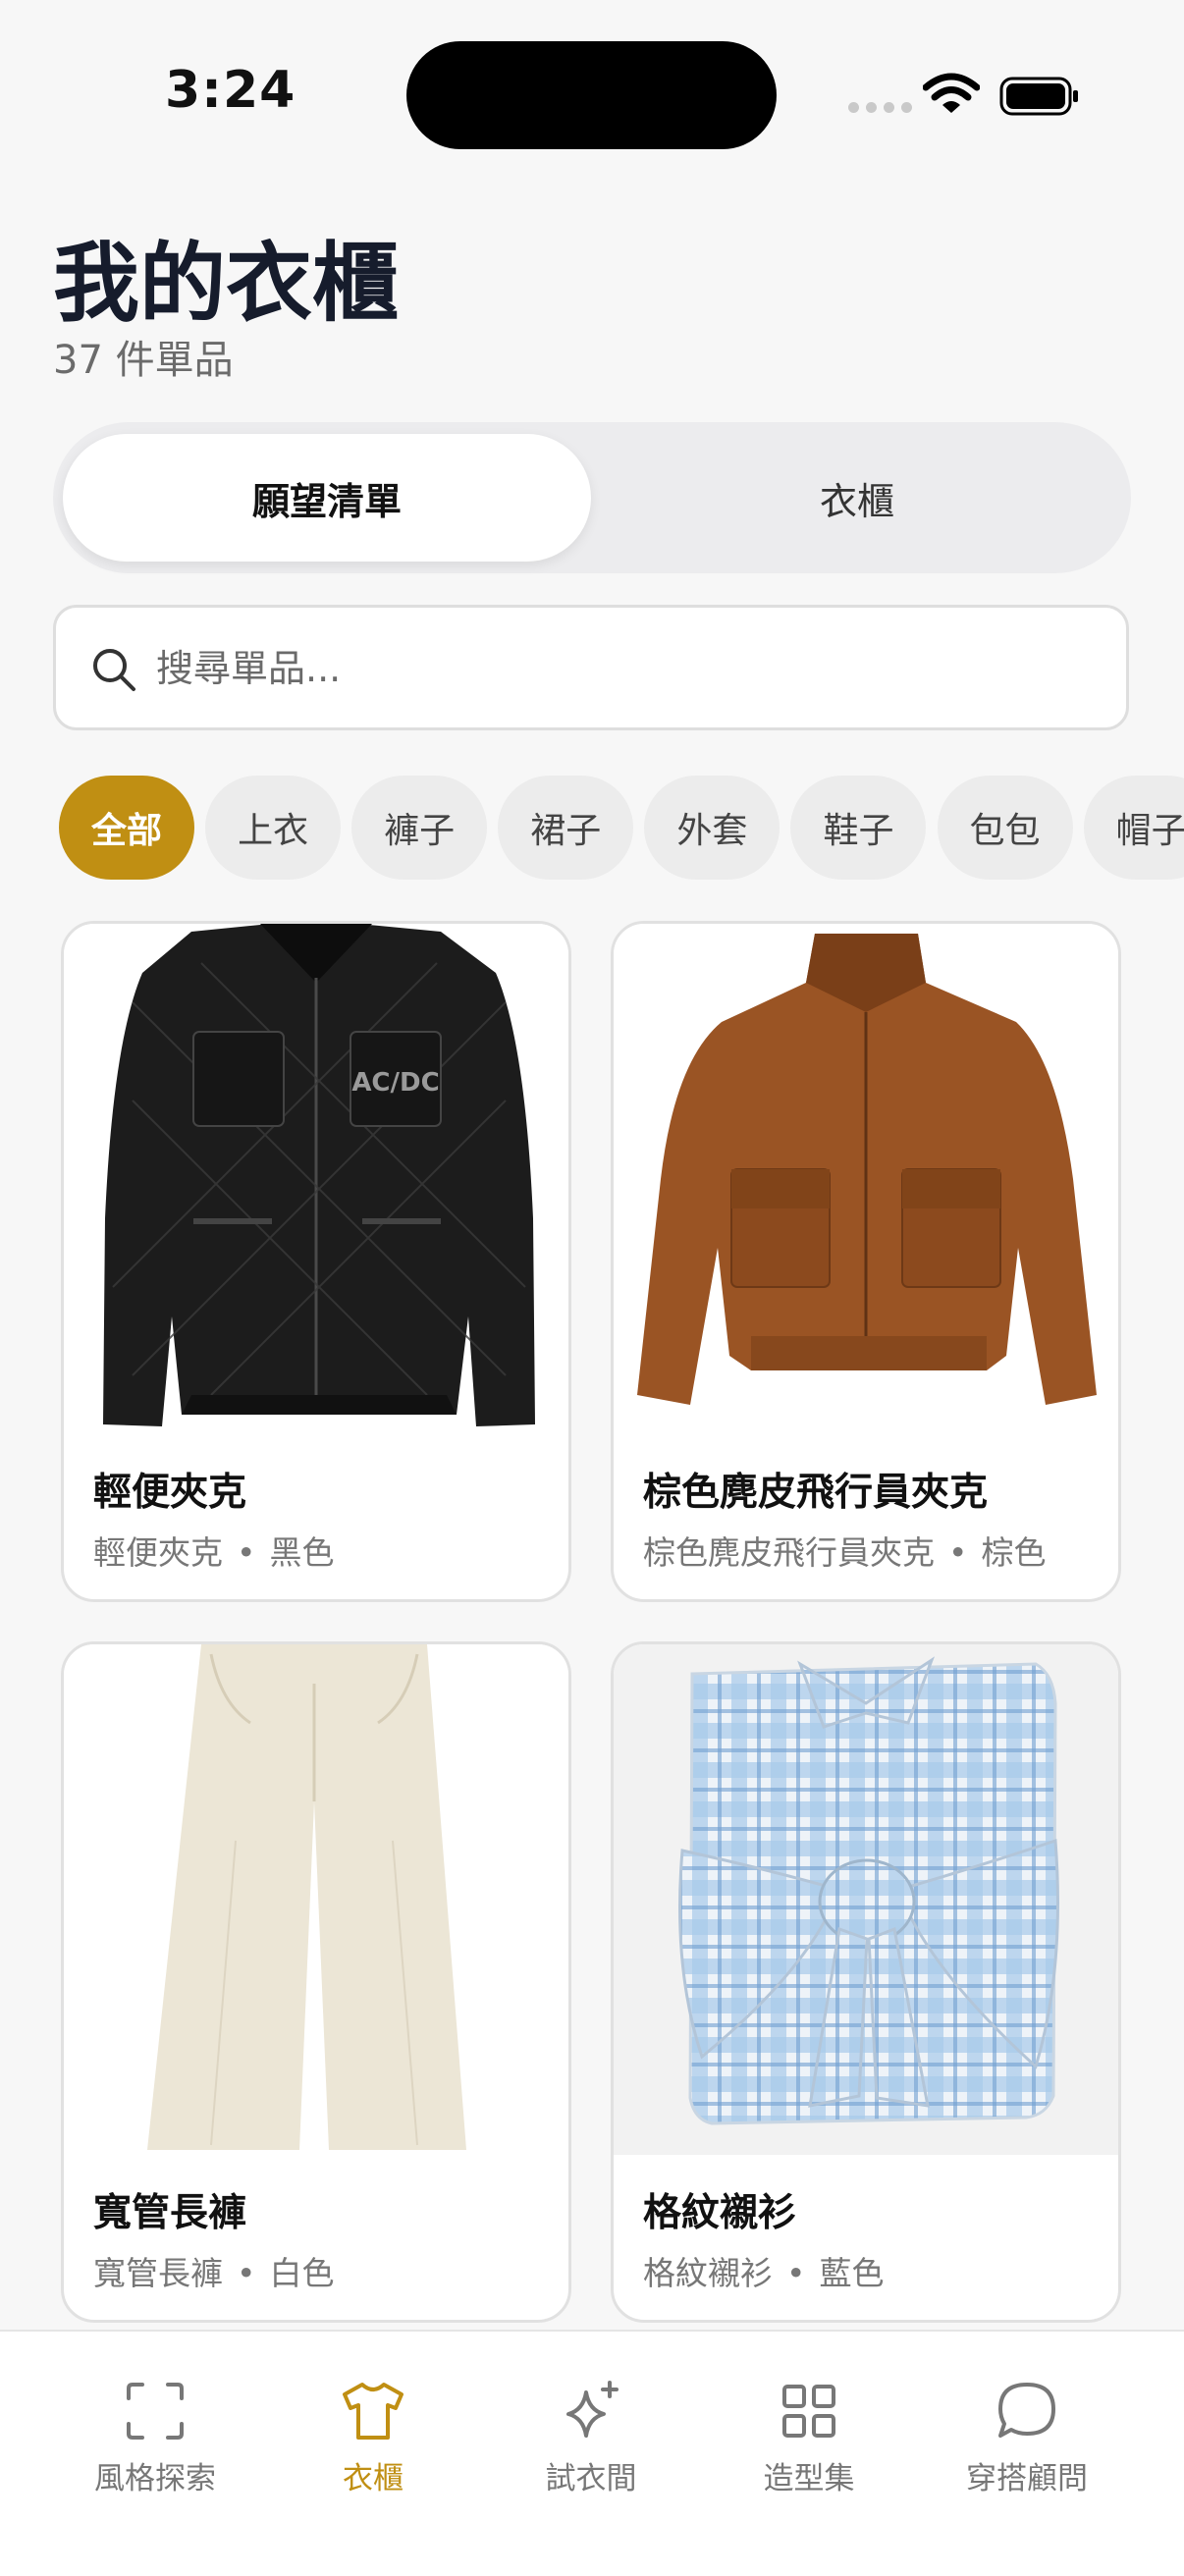 The height and width of the screenshot is (2576, 1184). Describe the element at coordinates (880, 107) in the screenshot. I see `cellular-signal-icon` at that location.